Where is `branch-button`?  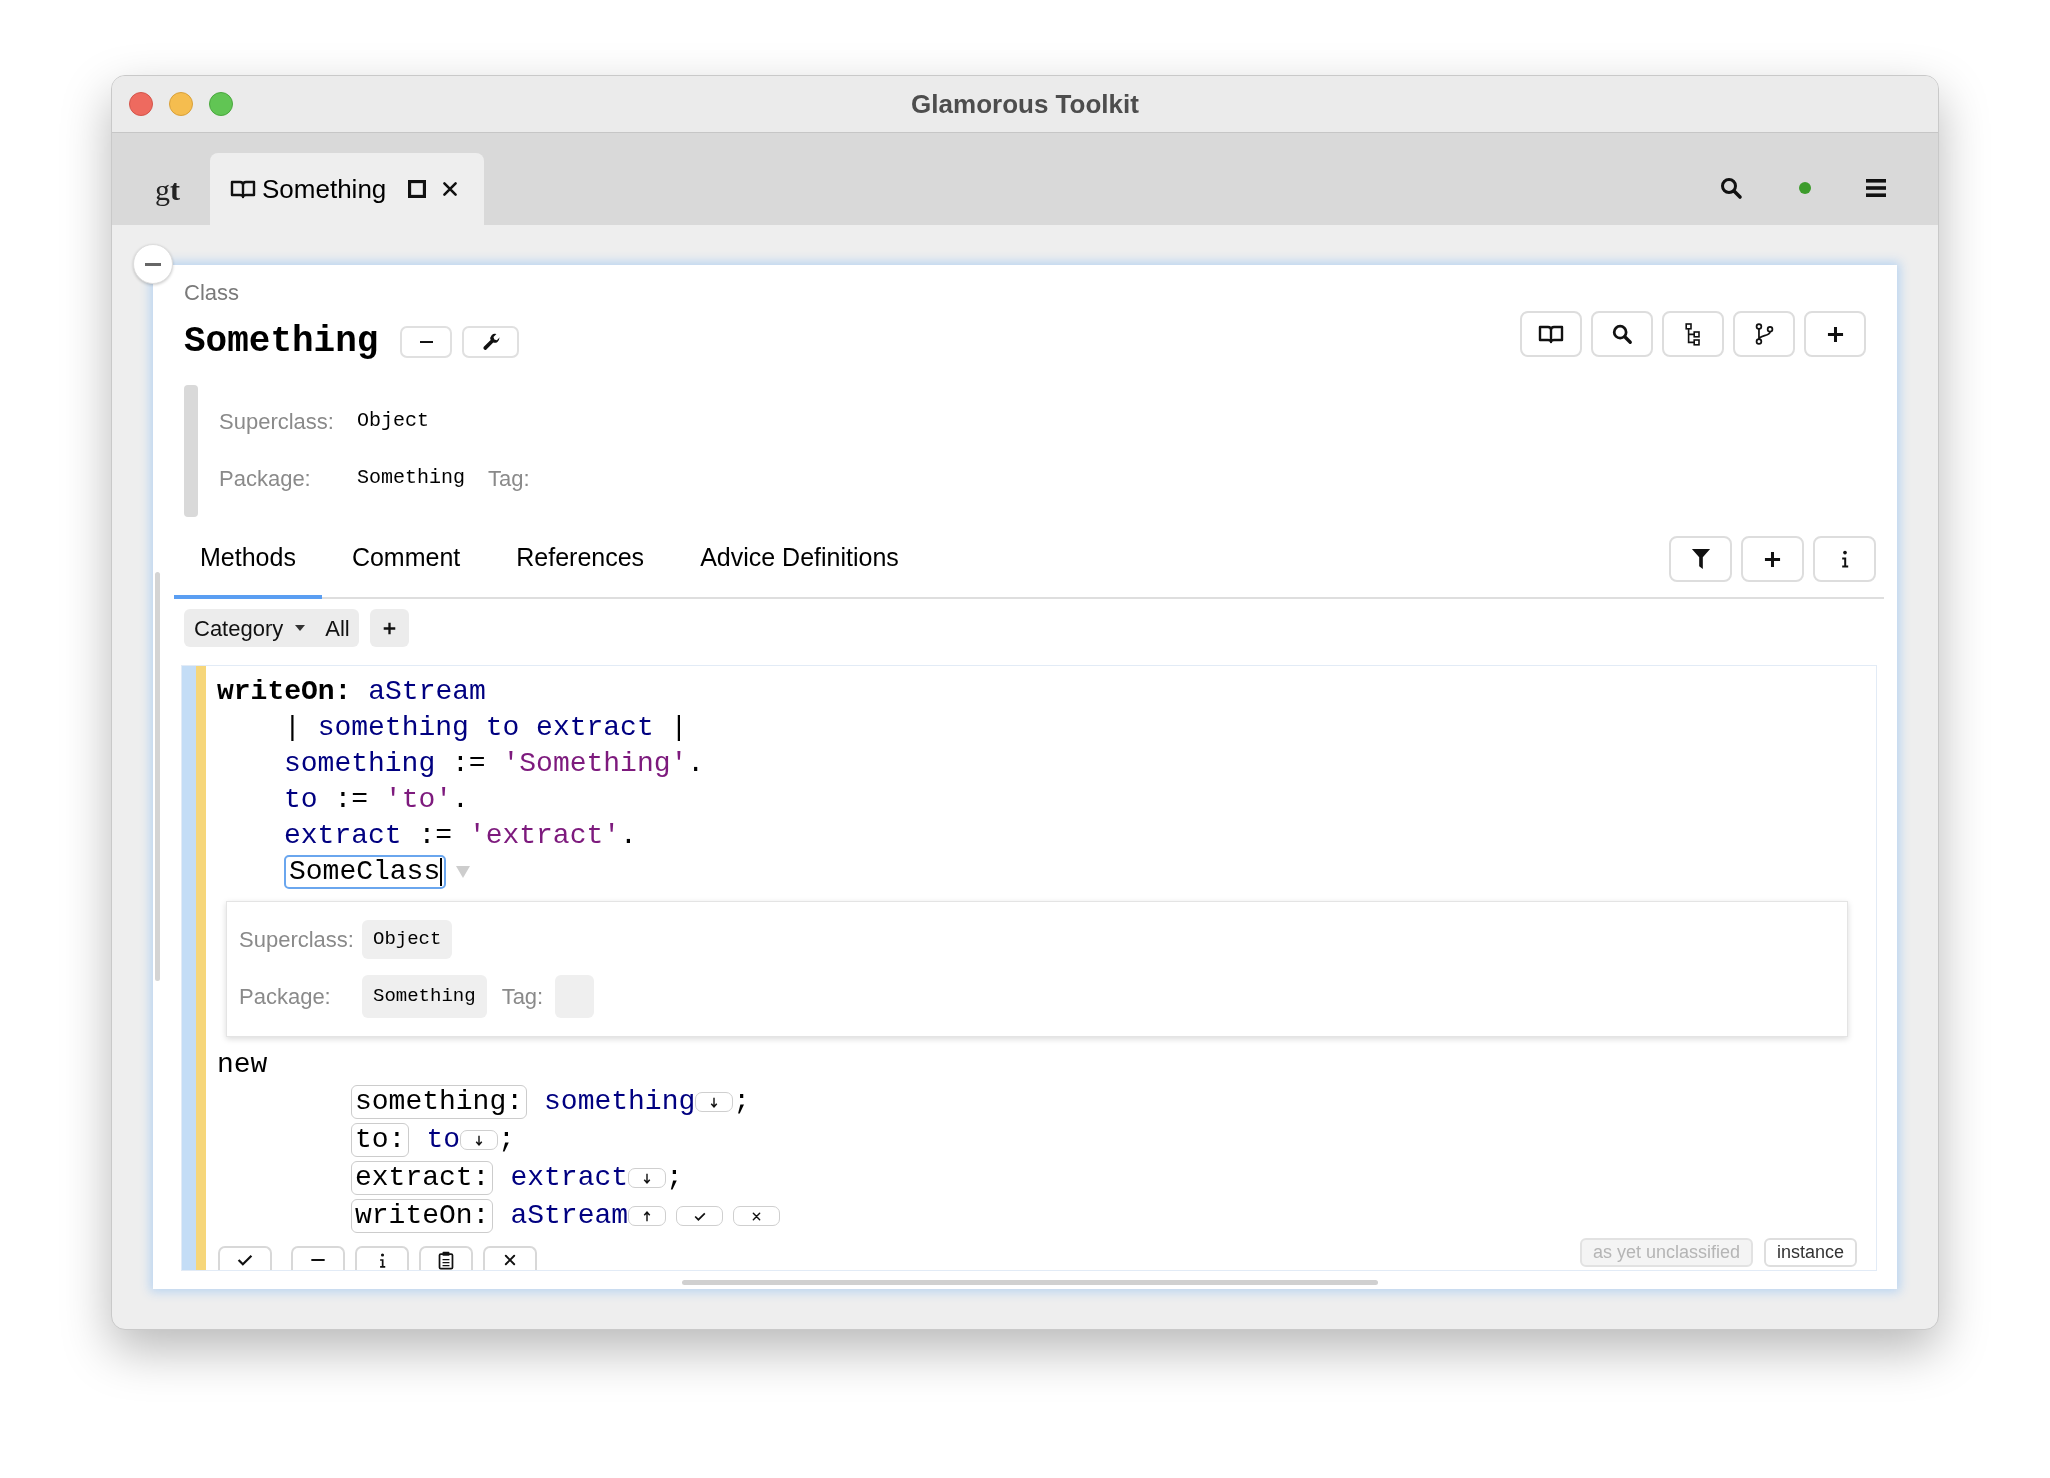 branch-button is located at coordinates (1764, 334).